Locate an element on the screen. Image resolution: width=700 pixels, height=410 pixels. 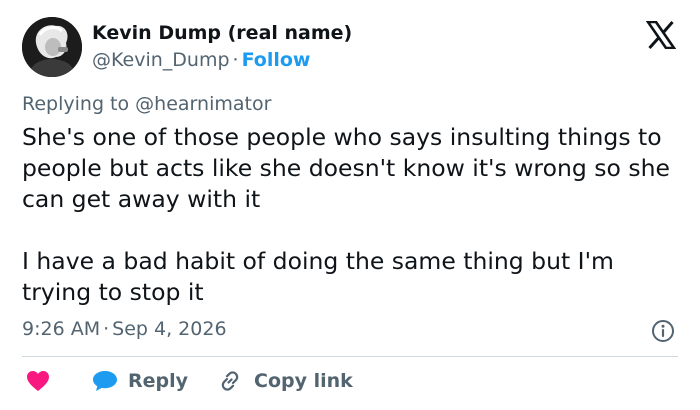
author-handle-row: @Kevin_Dump · Follow is located at coordinates (201, 60).